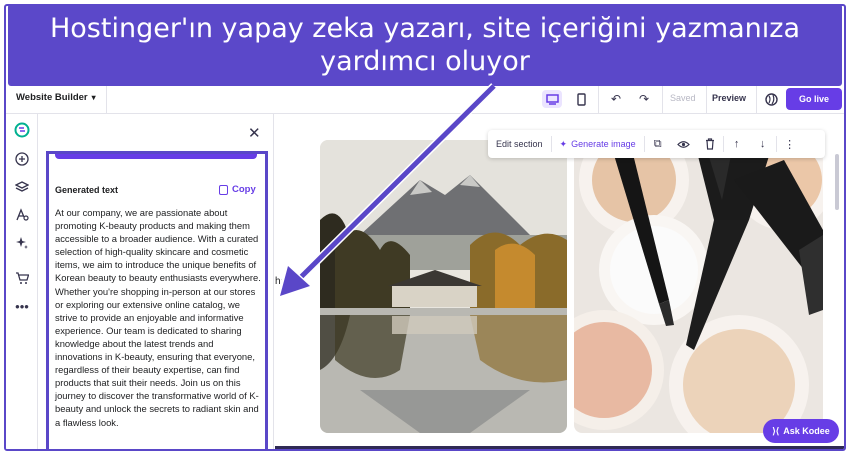 This screenshot has height=455, width=850. Describe the element at coordinates (22, 130) in the screenshot. I see `hostinger-logo-icon` at that location.